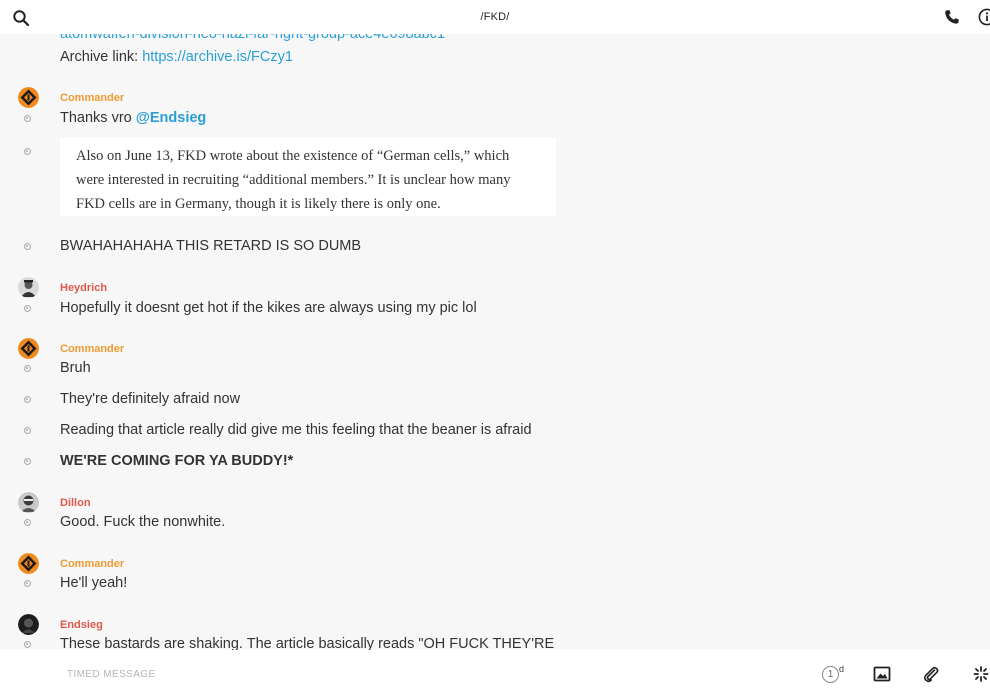  What do you see at coordinates (842, 669) in the screenshot?
I see `timer-unit: d` at bounding box center [842, 669].